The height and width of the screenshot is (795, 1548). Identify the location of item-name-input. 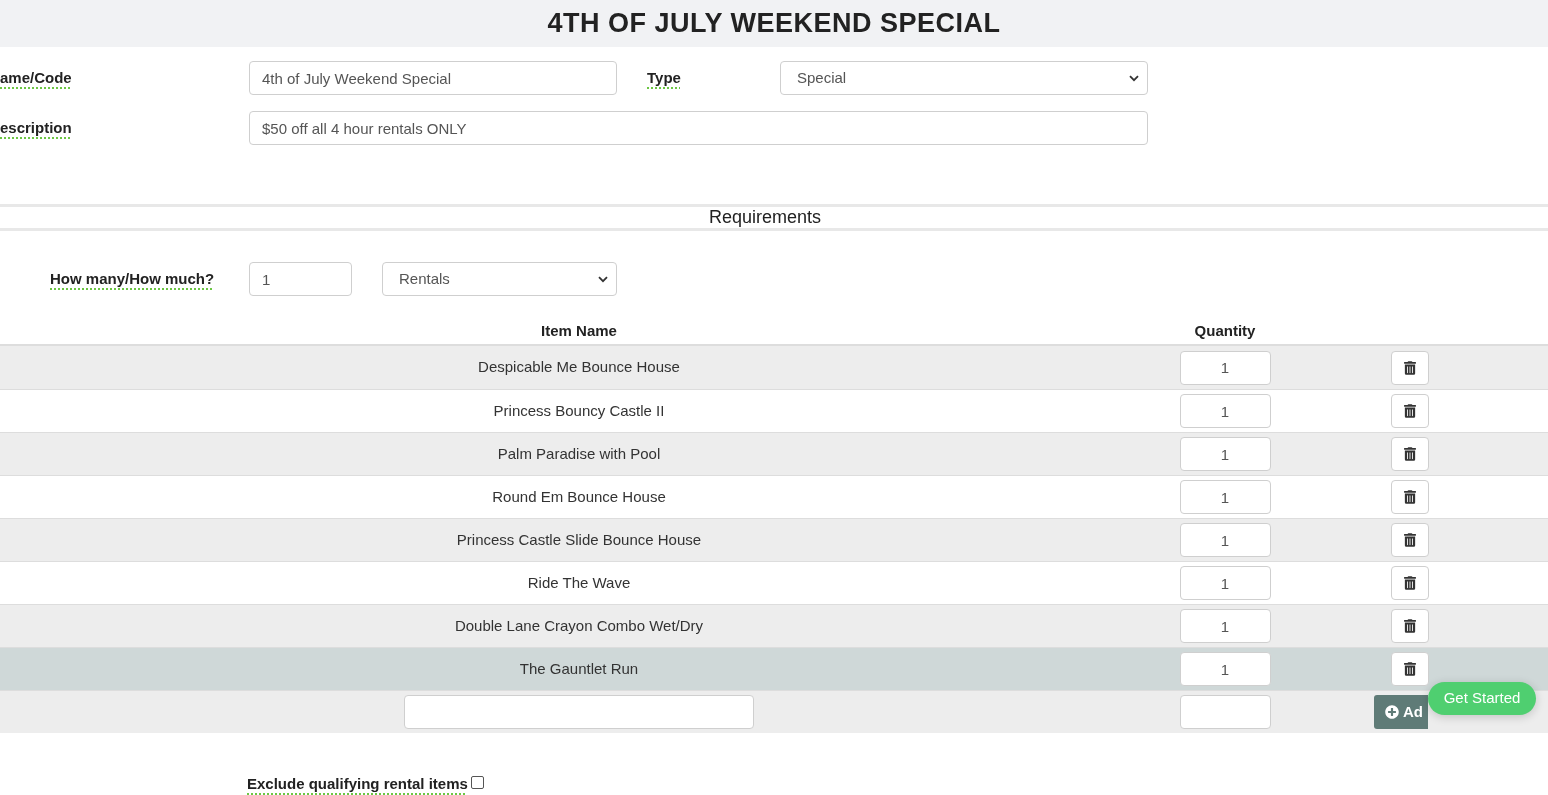
(579, 712).